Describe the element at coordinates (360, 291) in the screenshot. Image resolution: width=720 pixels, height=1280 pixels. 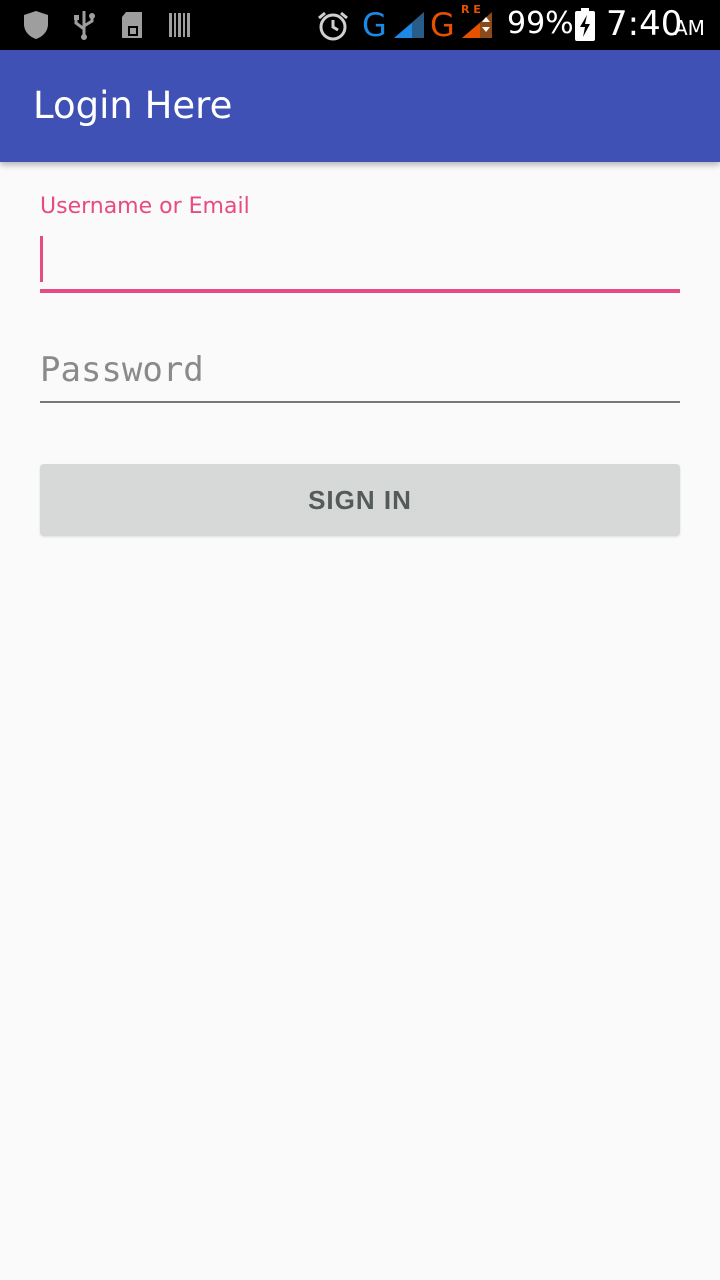
I see `username-underline` at that location.